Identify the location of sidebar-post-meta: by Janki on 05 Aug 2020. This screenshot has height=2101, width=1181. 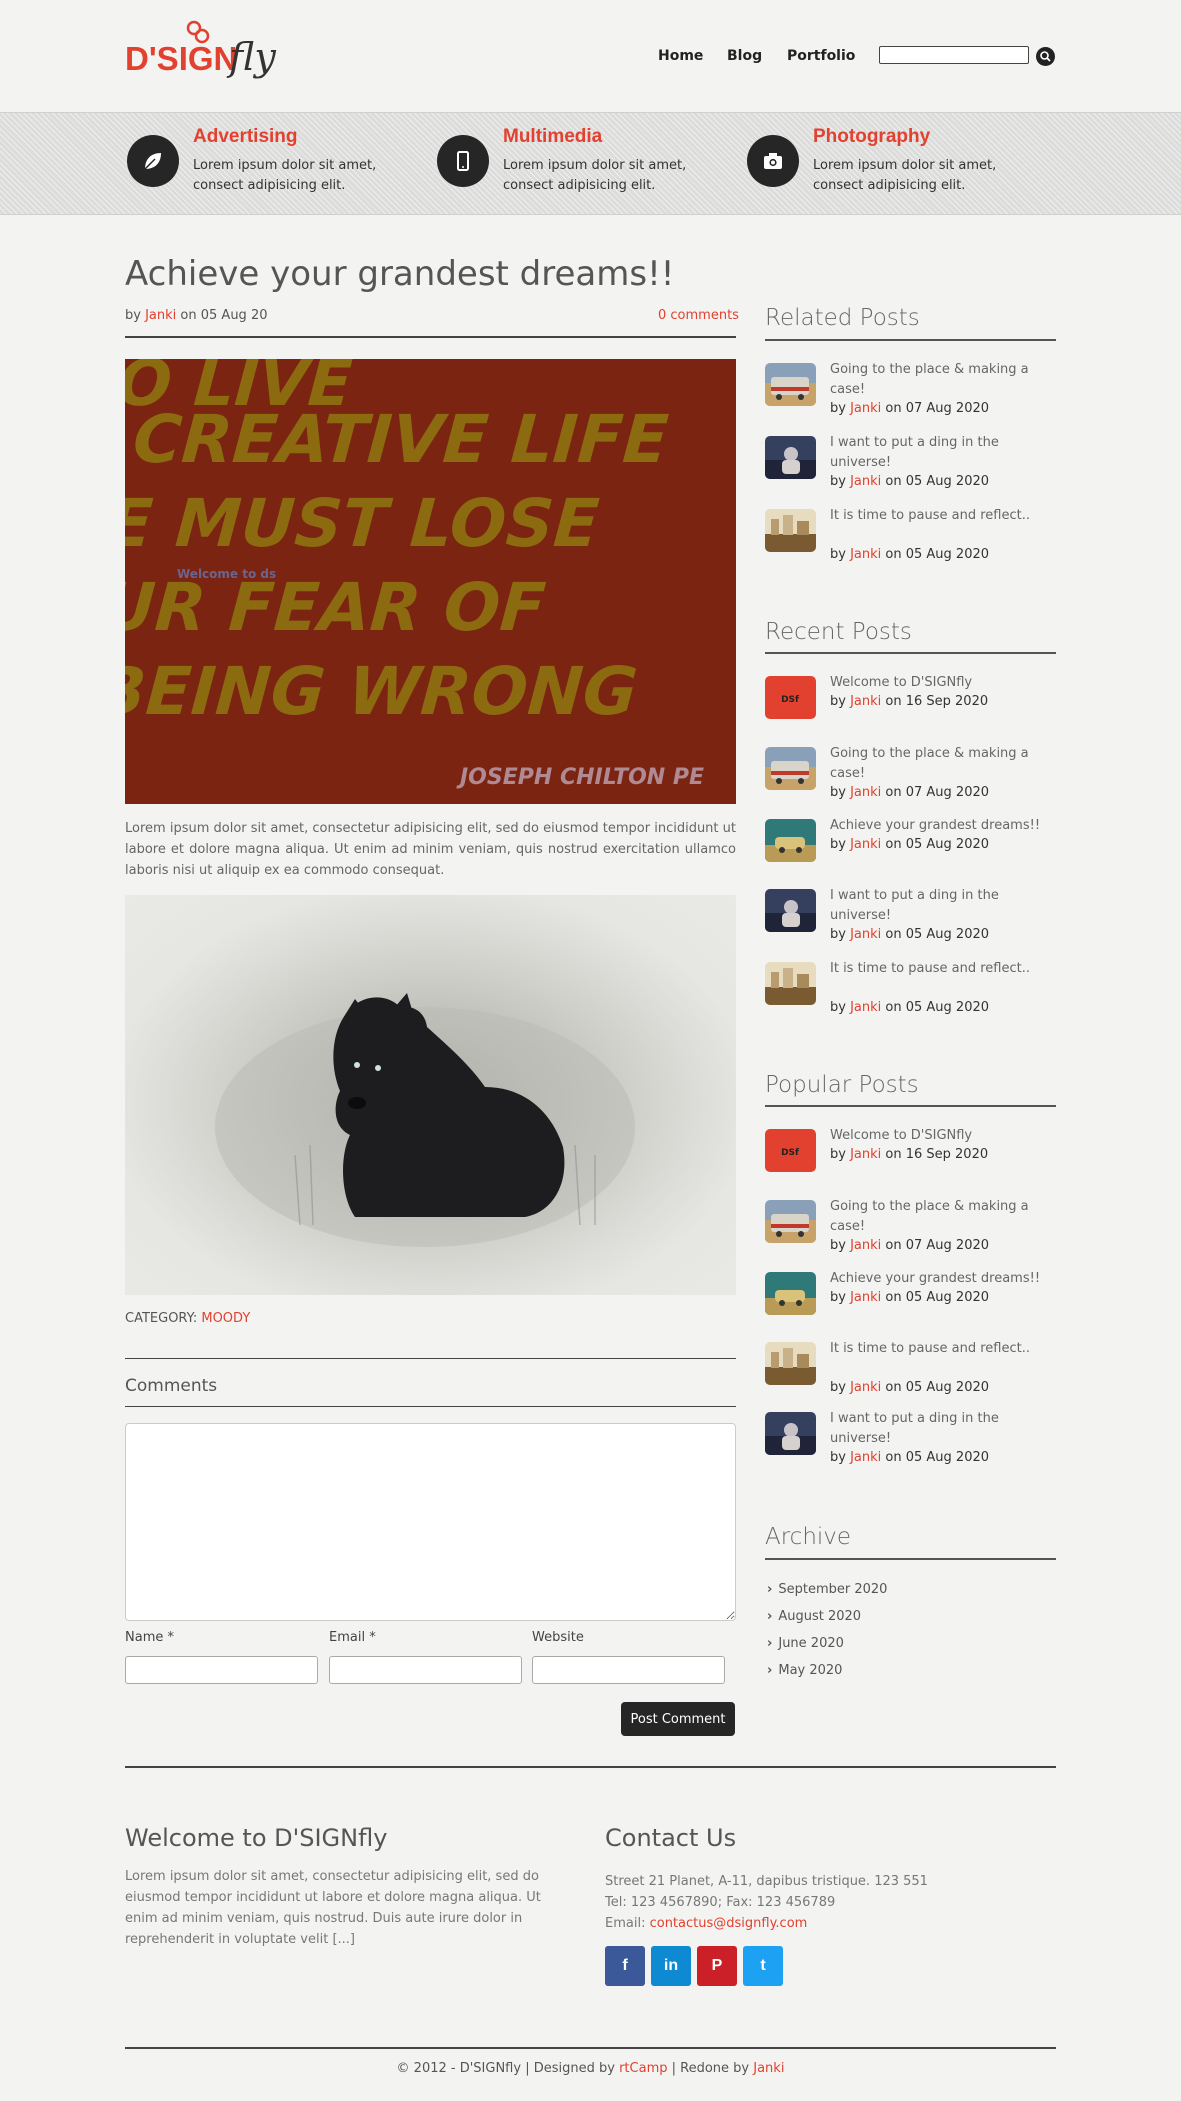
(909, 1457).